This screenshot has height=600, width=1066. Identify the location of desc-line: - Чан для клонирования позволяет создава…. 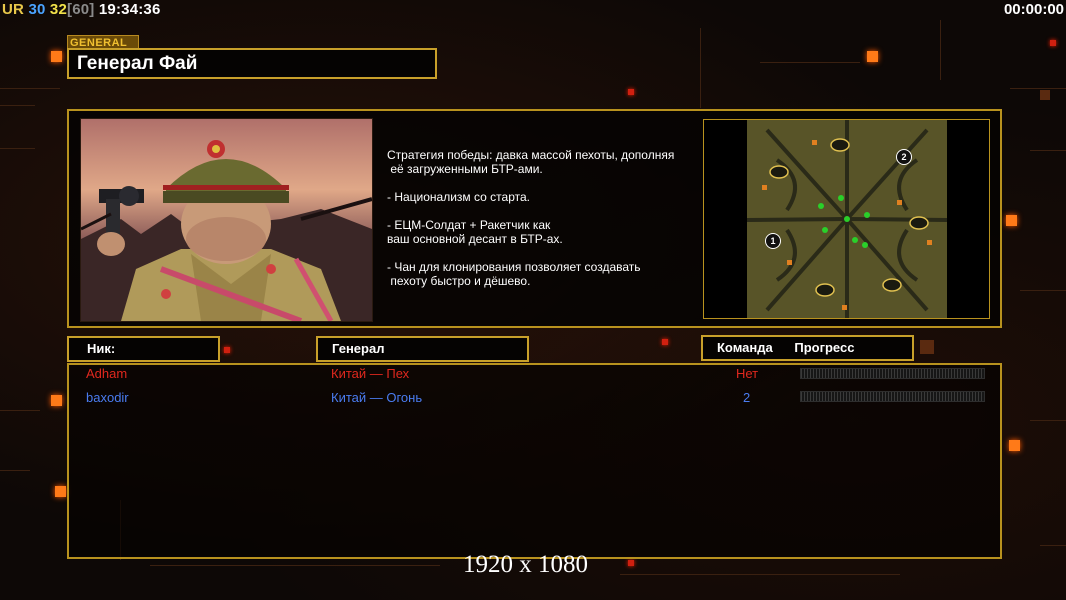
(514, 267).